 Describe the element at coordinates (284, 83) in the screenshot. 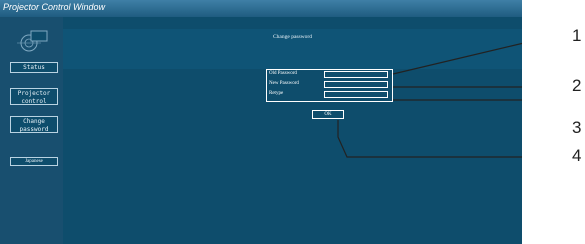

I see `new-password-label: New Password` at that location.